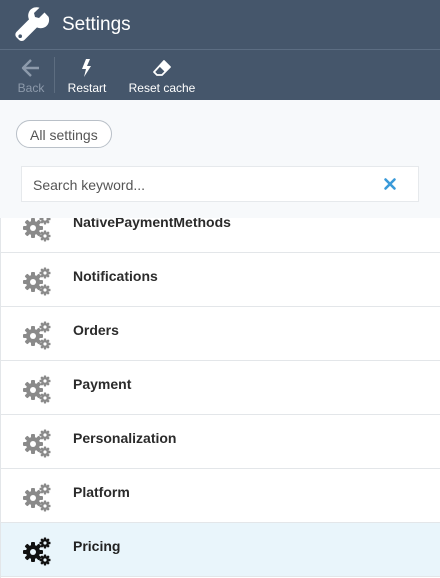 This screenshot has height=578, width=440. What do you see at coordinates (162, 68) in the screenshot?
I see `eraser-icon` at bounding box center [162, 68].